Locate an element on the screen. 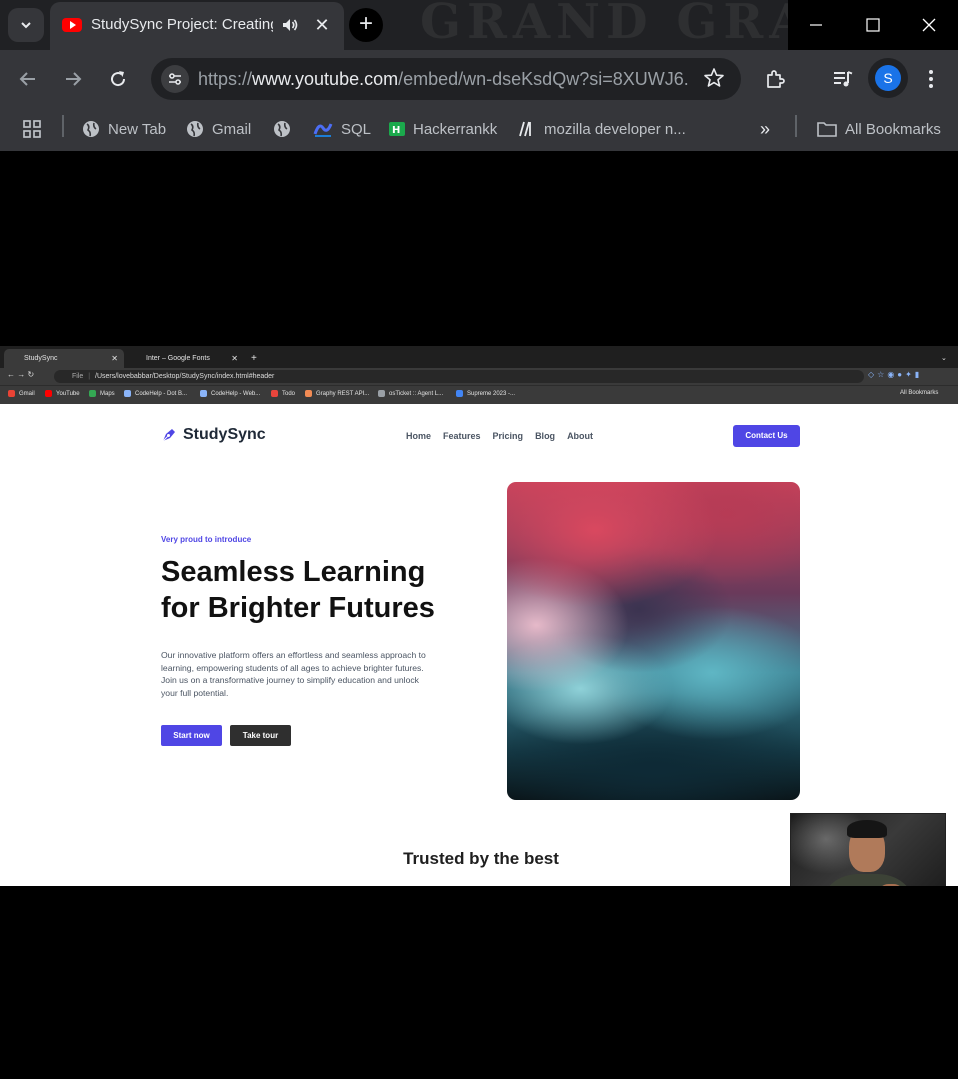 This screenshot has height=1079, width=958. site-info-icon is located at coordinates (175, 79).